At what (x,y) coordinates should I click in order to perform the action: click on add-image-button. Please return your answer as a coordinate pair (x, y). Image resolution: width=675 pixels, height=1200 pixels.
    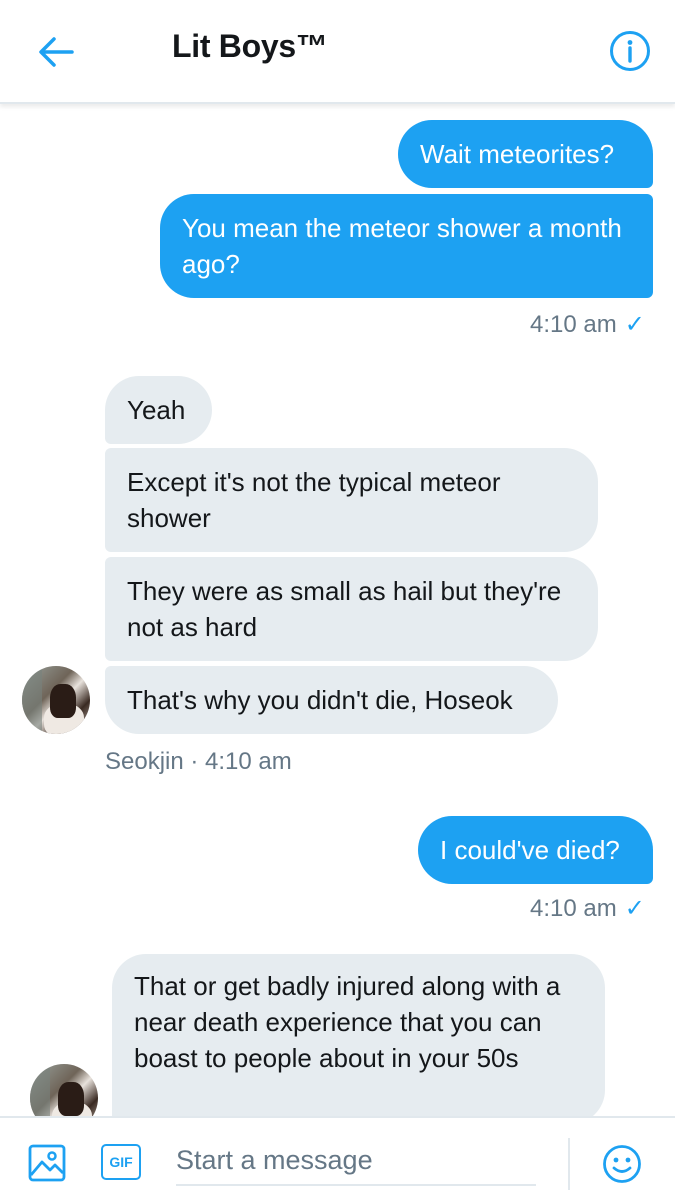
    Looking at the image, I should click on (47, 1163).